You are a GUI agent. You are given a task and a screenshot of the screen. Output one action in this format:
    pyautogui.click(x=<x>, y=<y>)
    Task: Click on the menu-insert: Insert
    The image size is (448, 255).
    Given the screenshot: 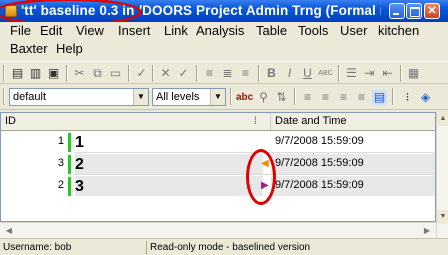 What is the action you would take?
    pyautogui.click(x=134, y=30)
    